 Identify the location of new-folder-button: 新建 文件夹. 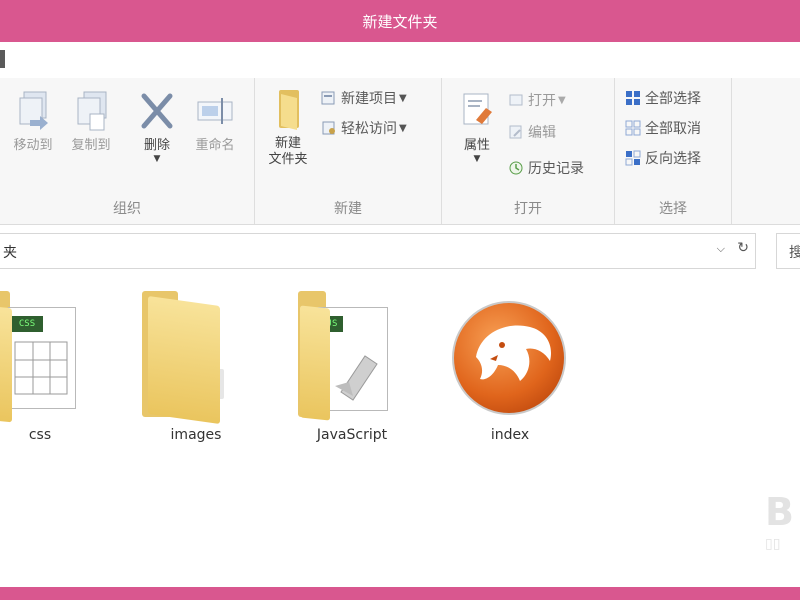
(288, 128).